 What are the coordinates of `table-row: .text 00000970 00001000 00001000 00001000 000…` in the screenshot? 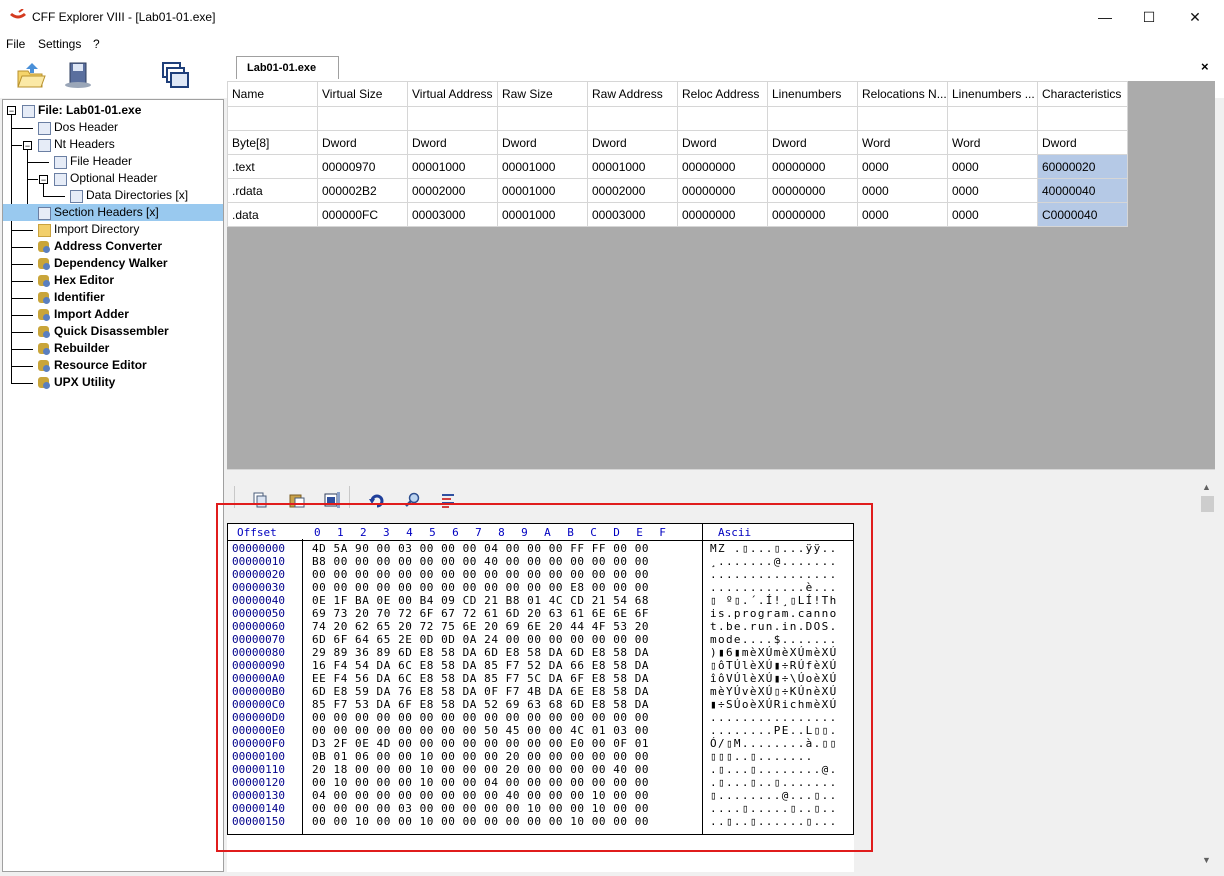 It's located at (677, 166).